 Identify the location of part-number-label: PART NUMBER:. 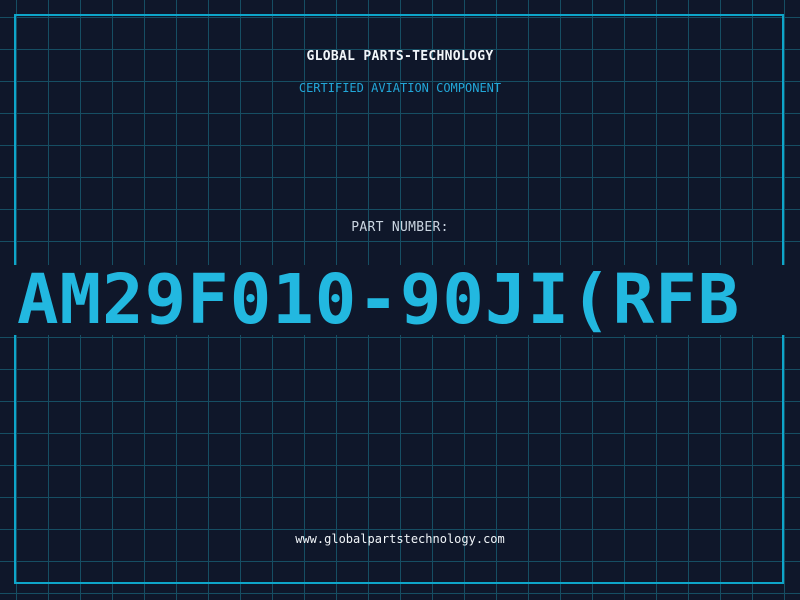
(400, 227).